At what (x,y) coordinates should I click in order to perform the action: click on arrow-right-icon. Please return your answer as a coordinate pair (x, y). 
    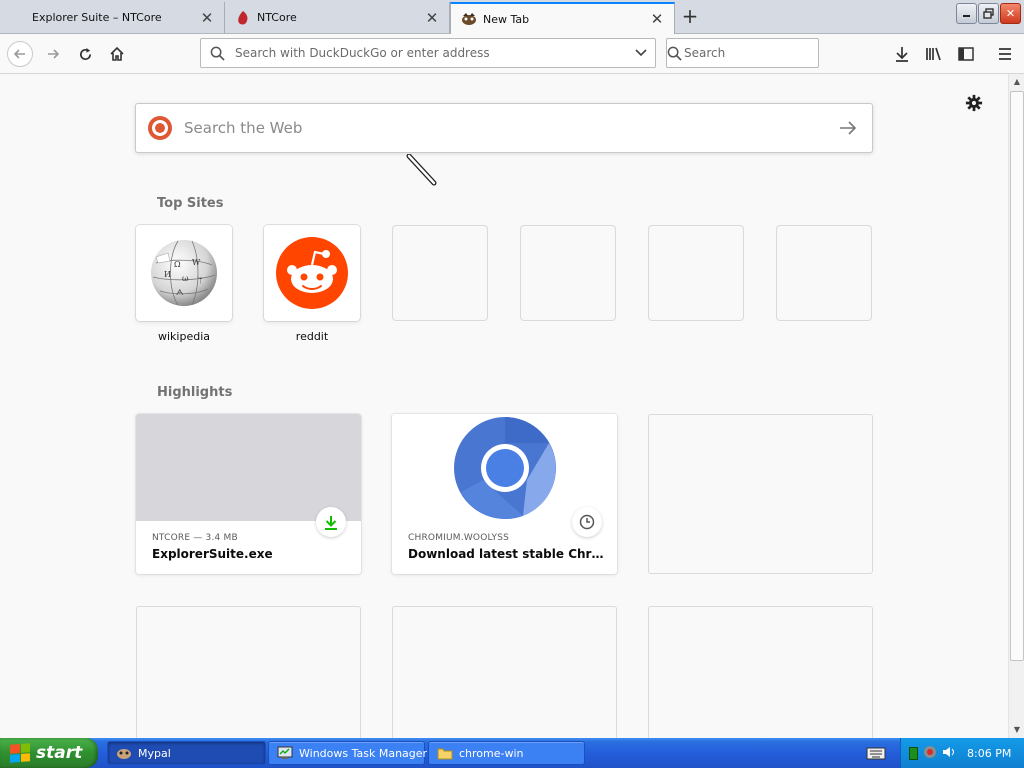
    Looking at the image, I should click on (848, 128).